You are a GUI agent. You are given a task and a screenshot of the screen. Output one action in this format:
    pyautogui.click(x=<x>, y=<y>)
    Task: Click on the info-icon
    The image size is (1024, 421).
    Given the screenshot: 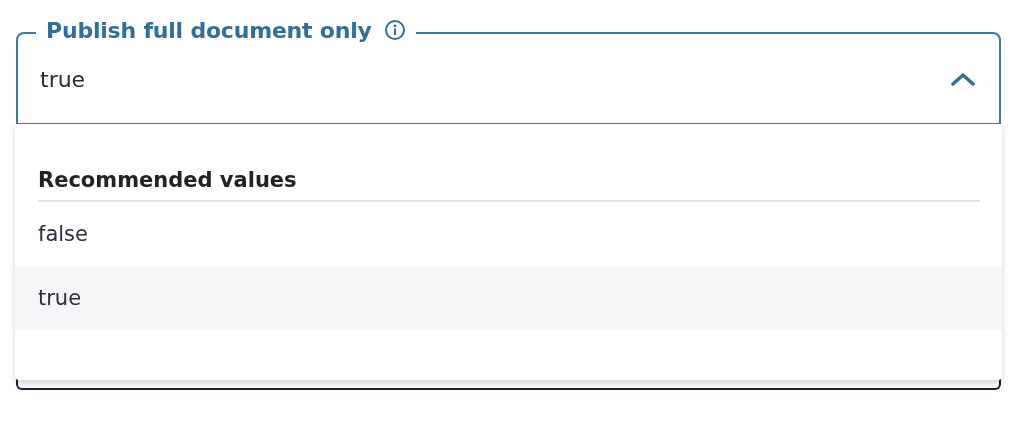 What is the action you would take?
    pyautogui.click(x=394, y=30)
    